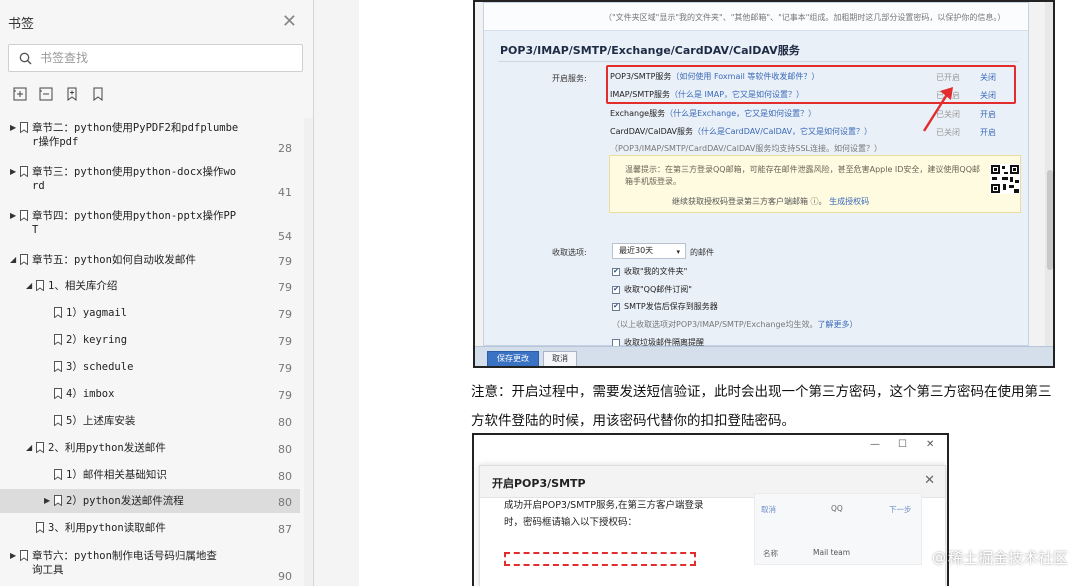  I want to click on bookmark-item: ◢ 2、利用python发送邮件 80, so click(150, 448).